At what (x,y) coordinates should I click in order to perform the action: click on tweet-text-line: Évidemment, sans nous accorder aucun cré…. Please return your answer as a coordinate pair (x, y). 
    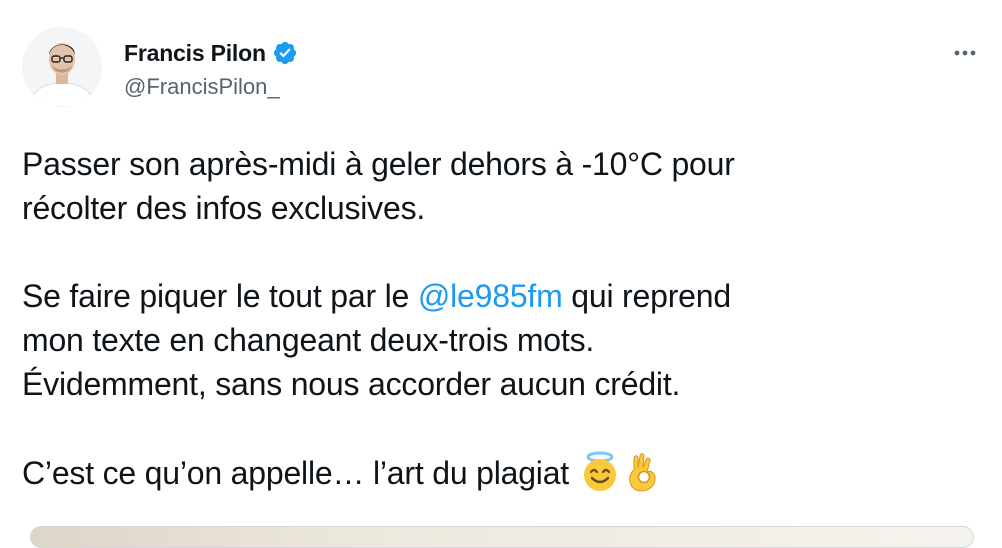
    Looking at the image, I should click on (351, 384).